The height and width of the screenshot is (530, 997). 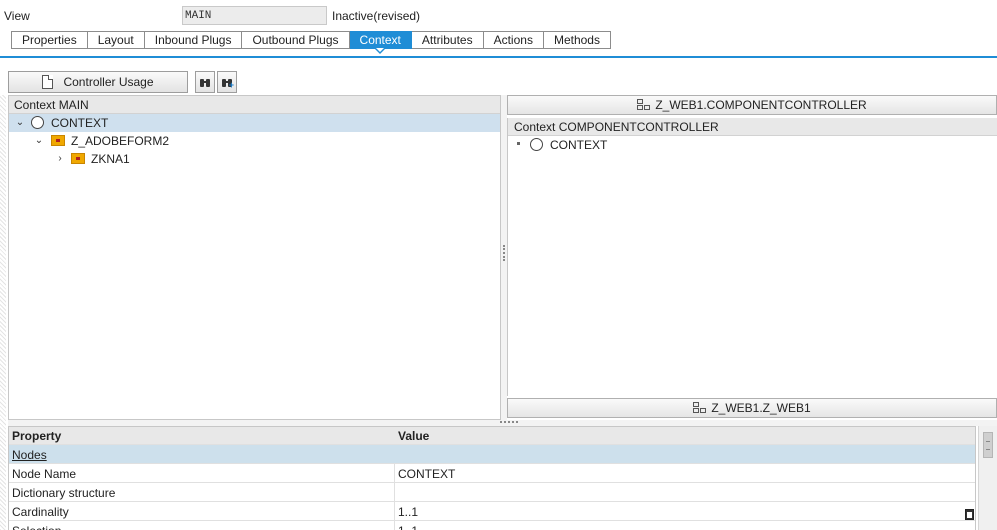 What do you see at coordinates (3, 312) in the screenshot?
I see `left-gutter` at bounding box center [3, 312].